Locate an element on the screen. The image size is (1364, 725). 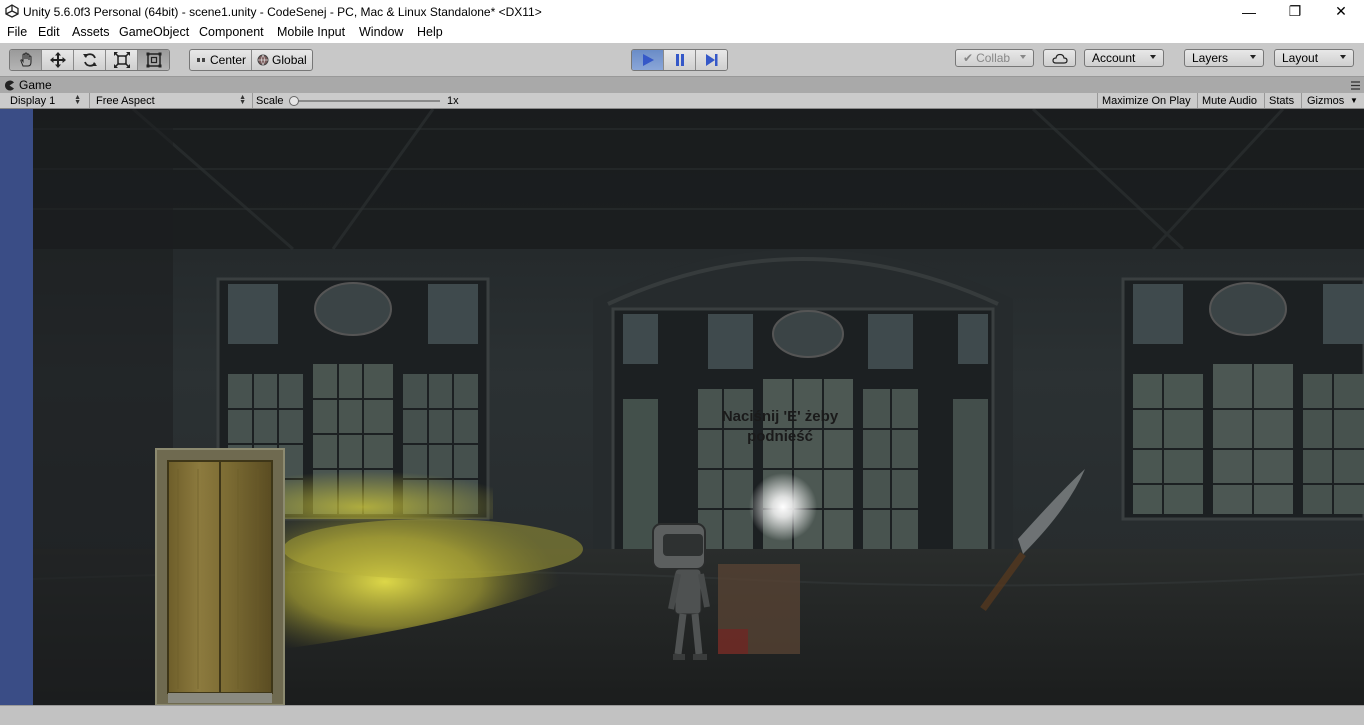
move-tool-button is located at coordinates (58, 60).